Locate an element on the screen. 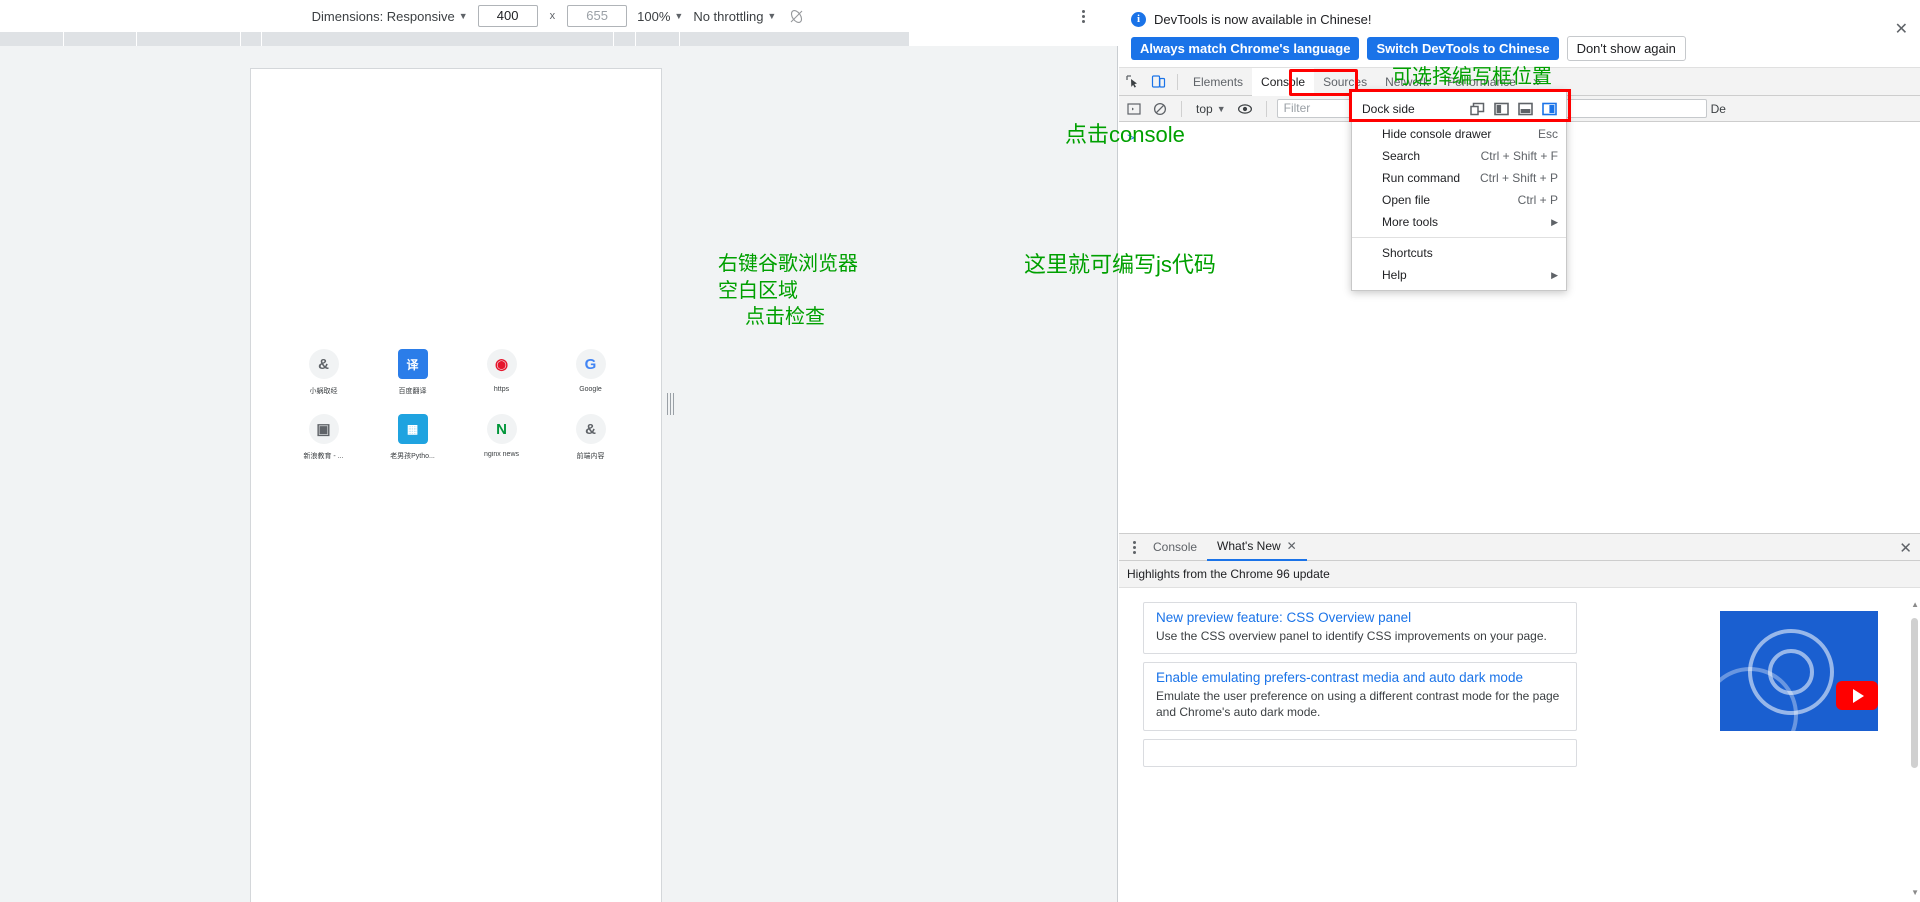 The height and width of the screenshot is (902, 1920). video-thumbnail is located at coordinates (1799, 671).